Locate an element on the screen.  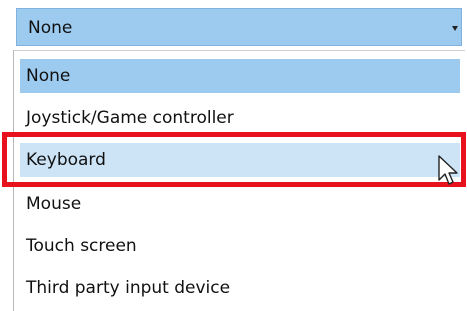
option-keyboard: Keyboard is located at coordinates (240, 160).